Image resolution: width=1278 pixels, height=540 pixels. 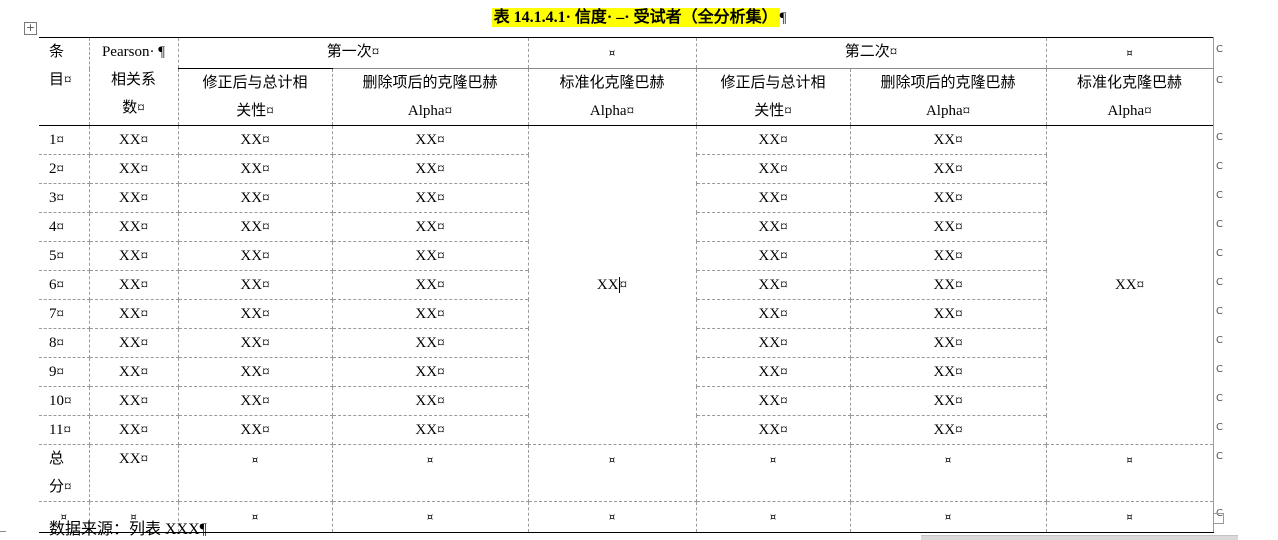 I want to click on table-resize-handle, so click(x=1218, y=518).